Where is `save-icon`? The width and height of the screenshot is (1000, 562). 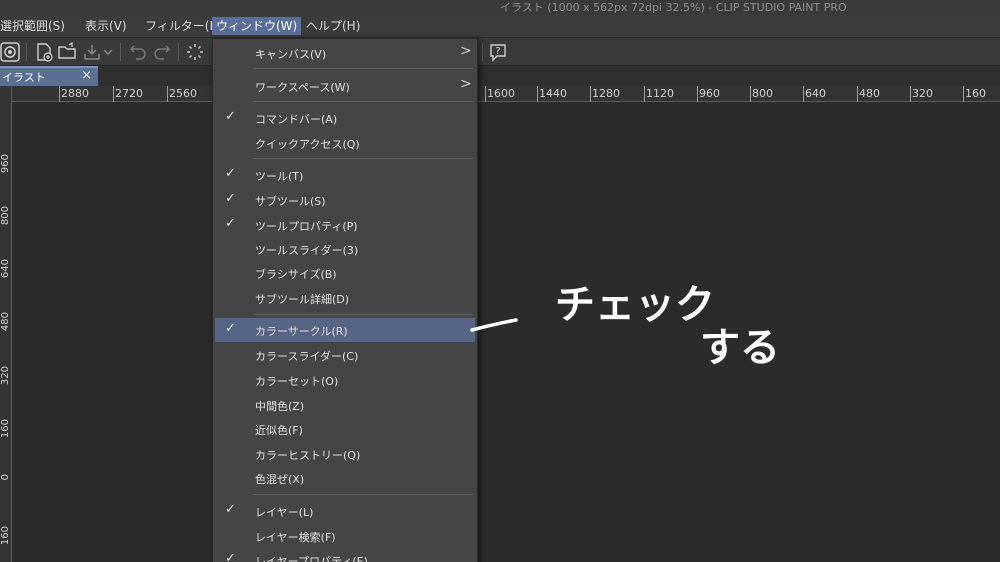
save-icon is located at coordinates (92, 52).